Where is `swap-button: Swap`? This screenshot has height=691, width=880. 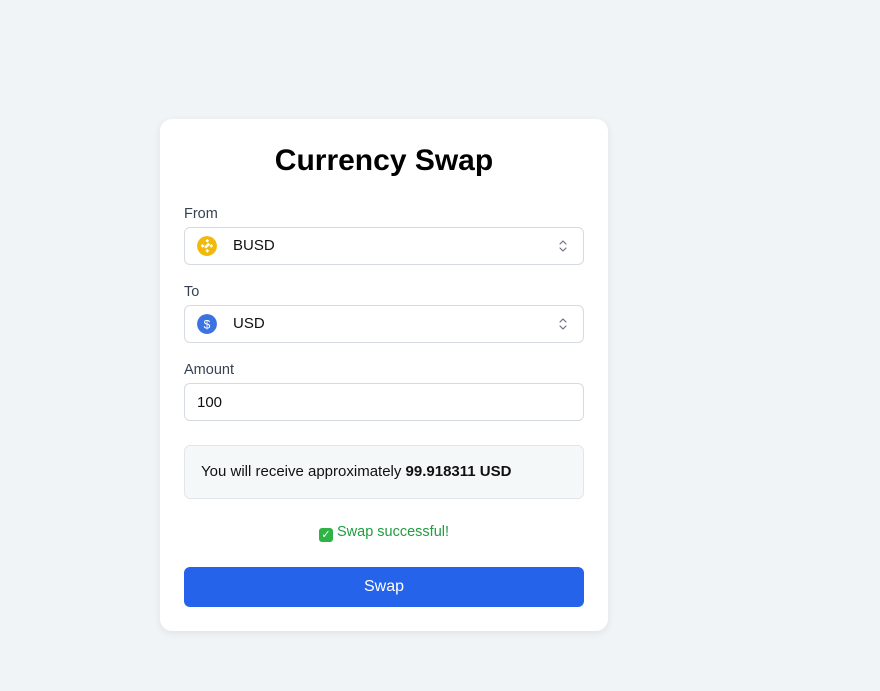
swap-button: Swap is located at coordinates (384, 587).